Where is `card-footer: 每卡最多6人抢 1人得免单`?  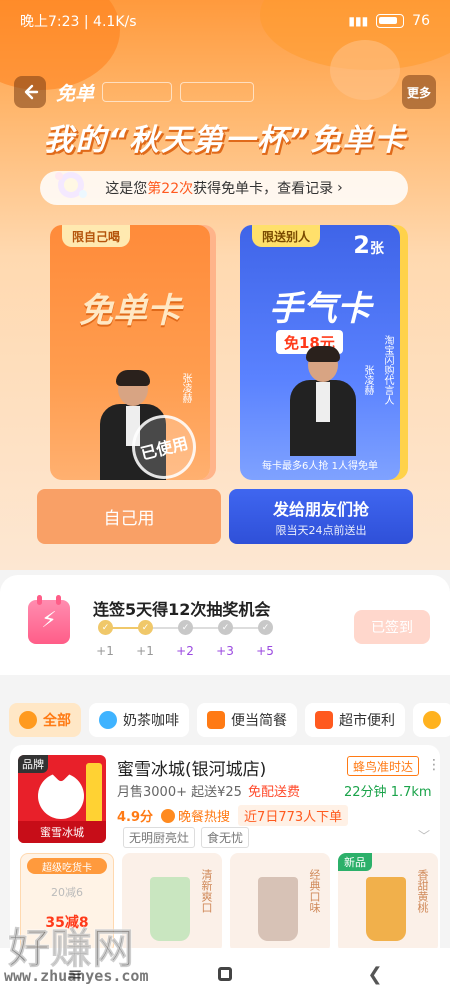
card-footer: 每卡最多6人抢 1人得免单 is located at coordinates (320, 466).